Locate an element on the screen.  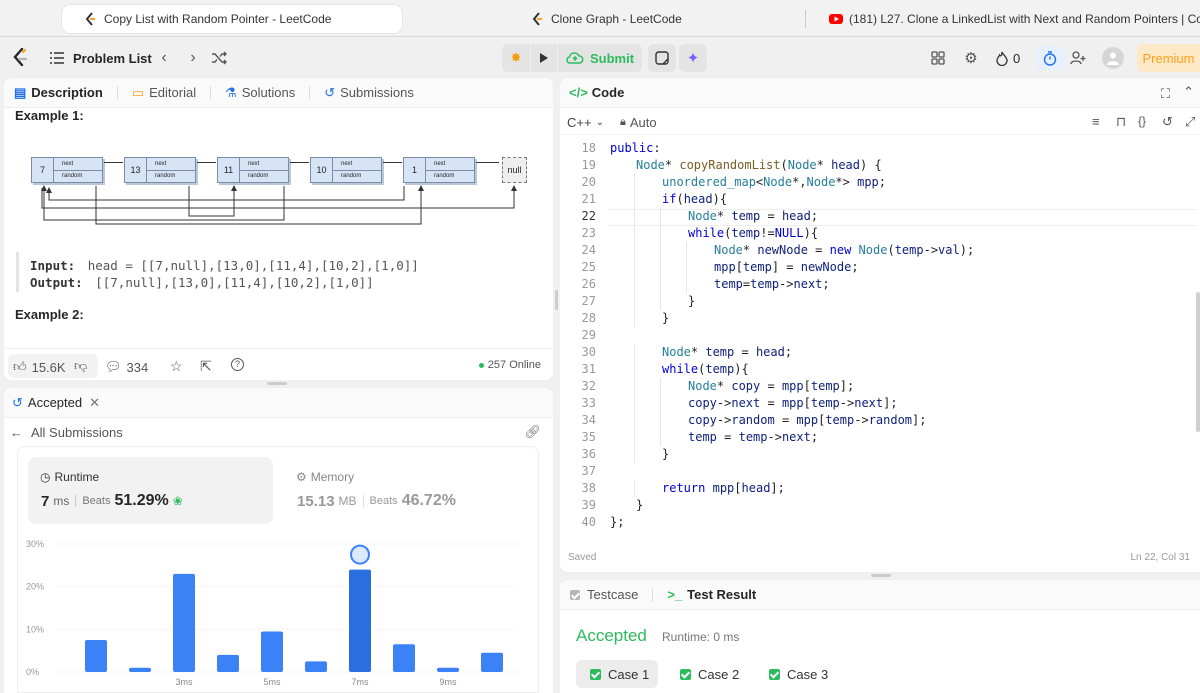
code-line: 28} is located at coordinates (880, 318).